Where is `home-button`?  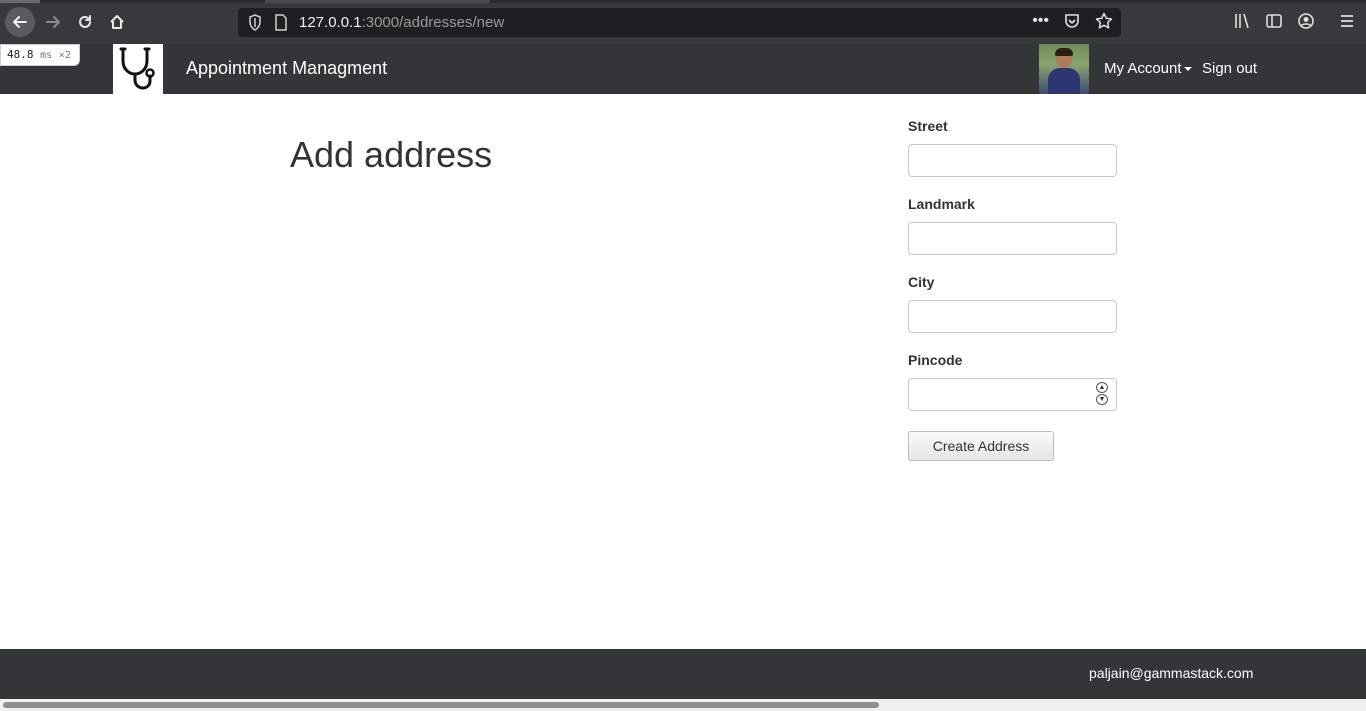
home-button is located at coordinates (117, 22).